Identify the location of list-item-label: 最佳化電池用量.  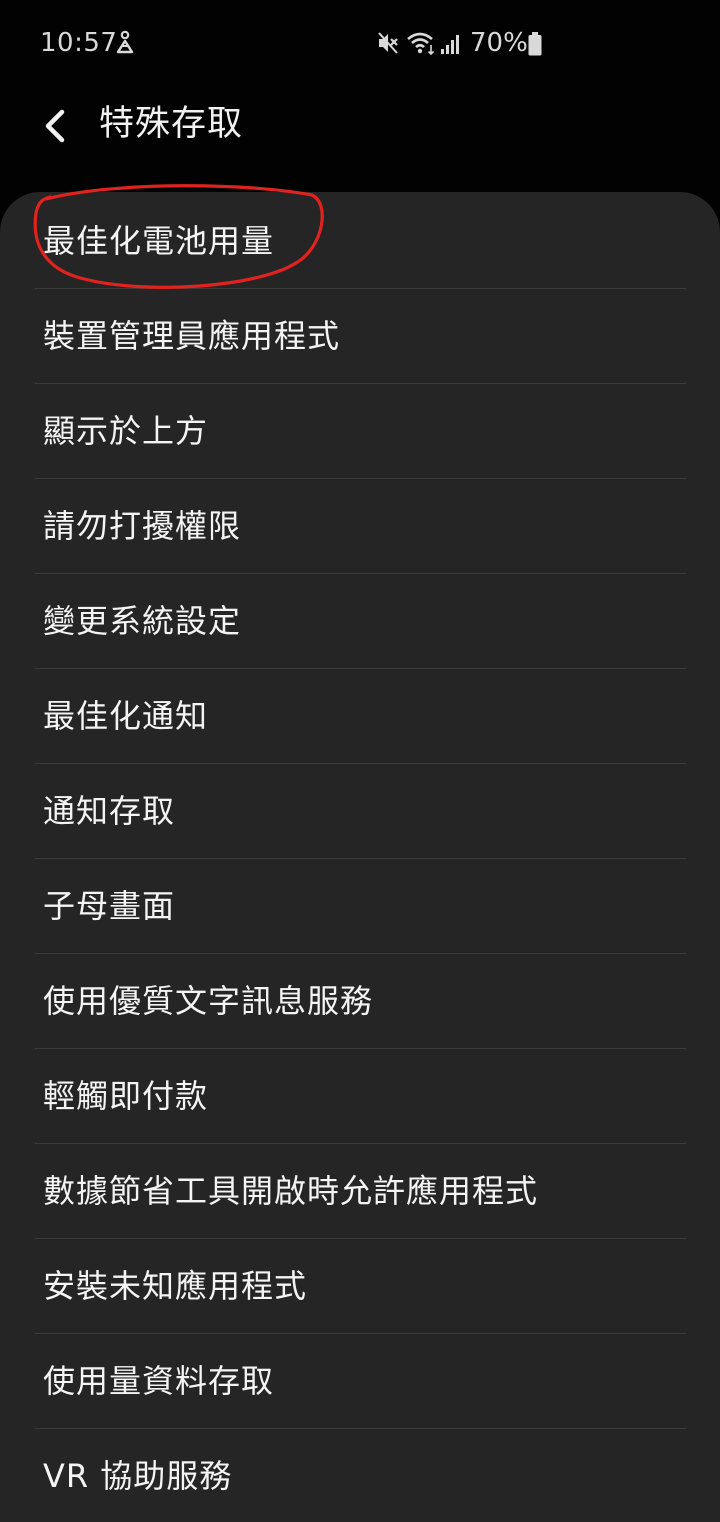
(159, 241).